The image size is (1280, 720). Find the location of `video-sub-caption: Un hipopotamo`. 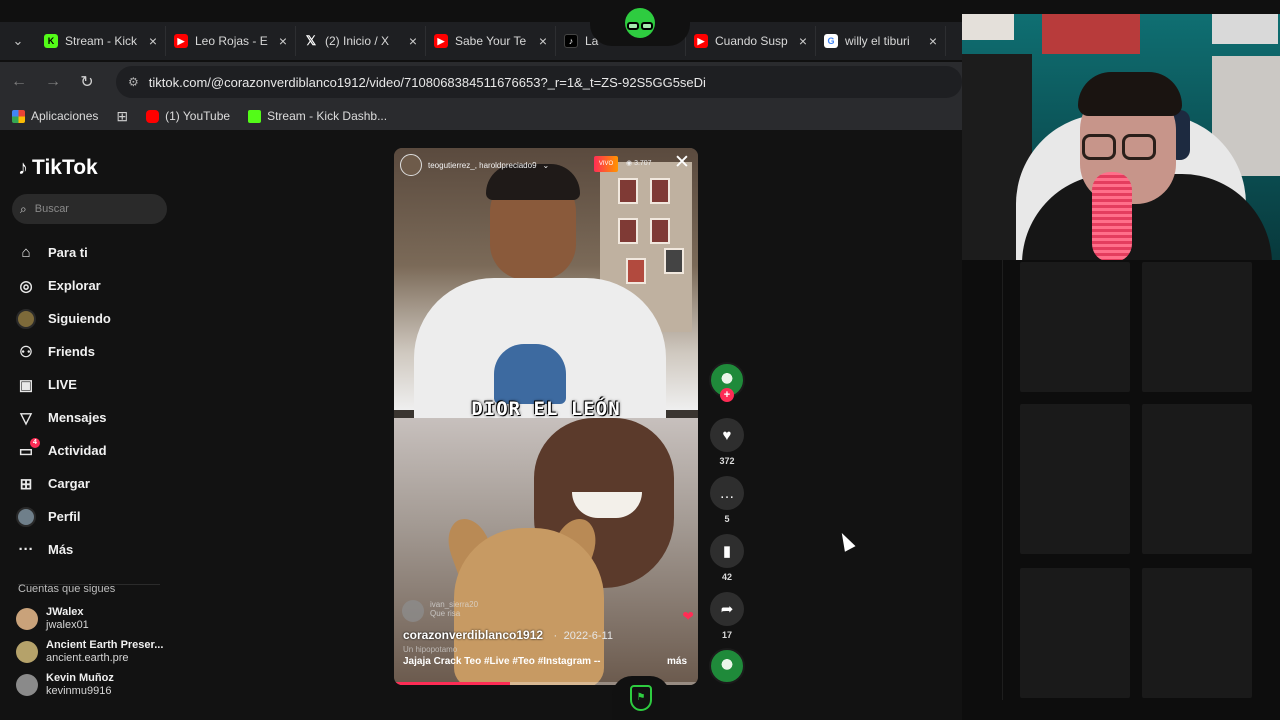

video-sub-caption: Un hipopotamo is located at coordinates (430, 649).